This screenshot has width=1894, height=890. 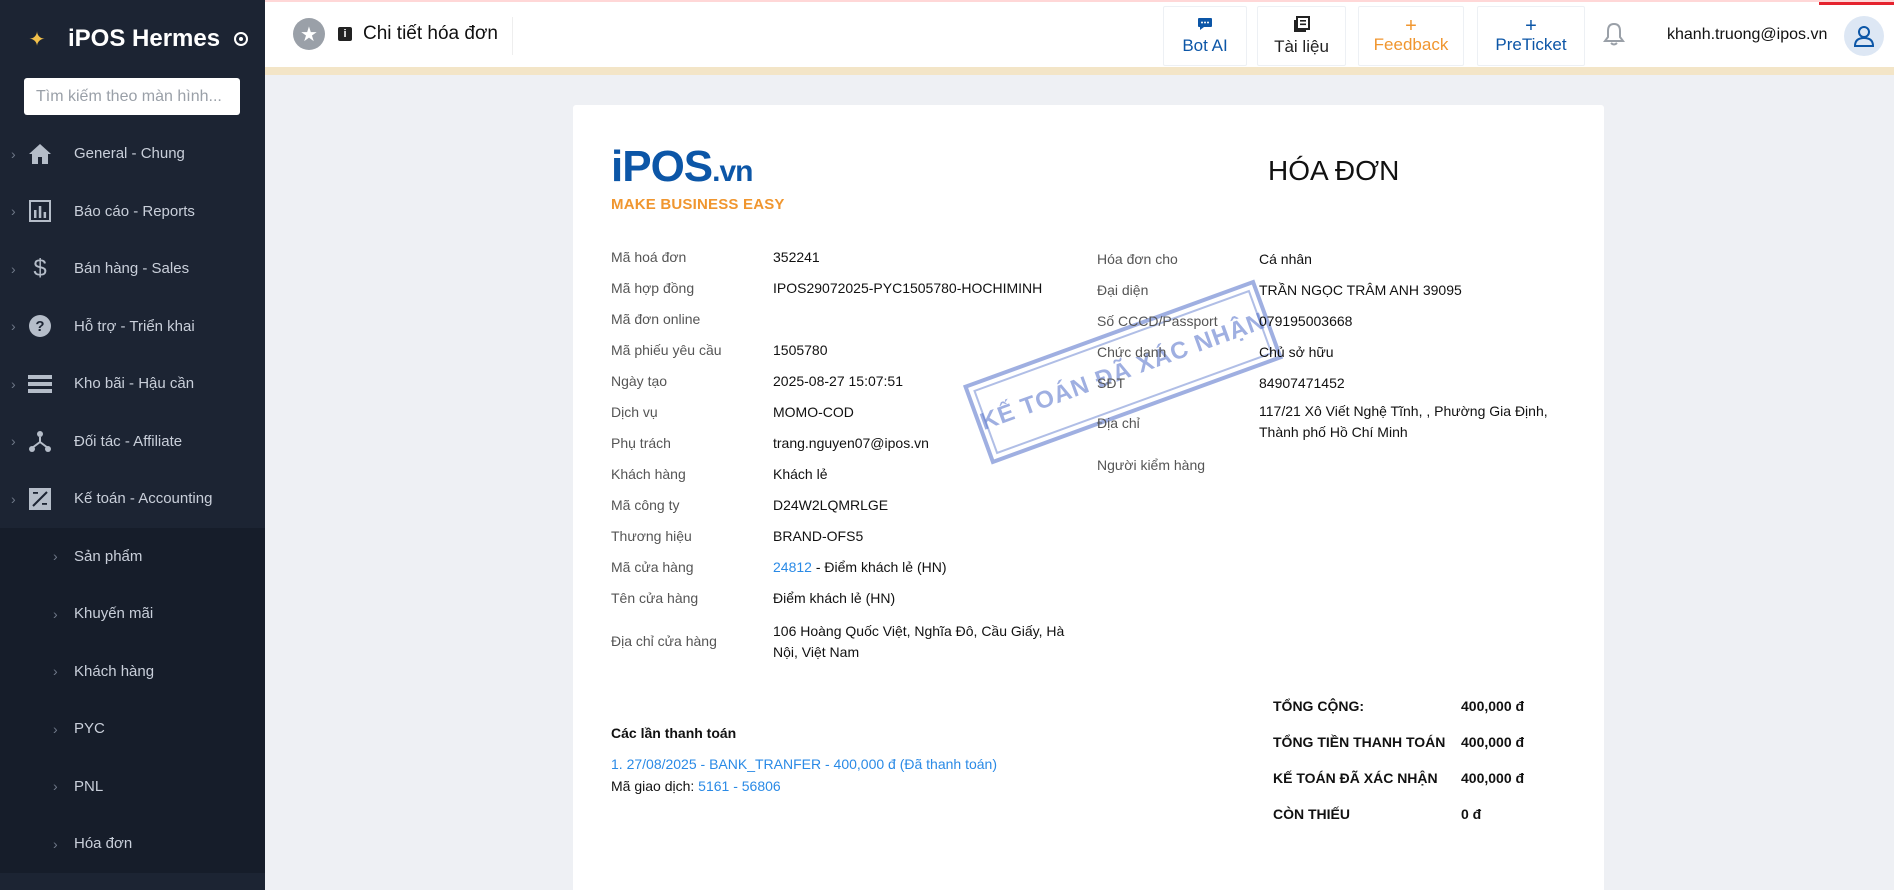 I want to click on feedback-button: + Feedback, so click(x=1411, y=36).